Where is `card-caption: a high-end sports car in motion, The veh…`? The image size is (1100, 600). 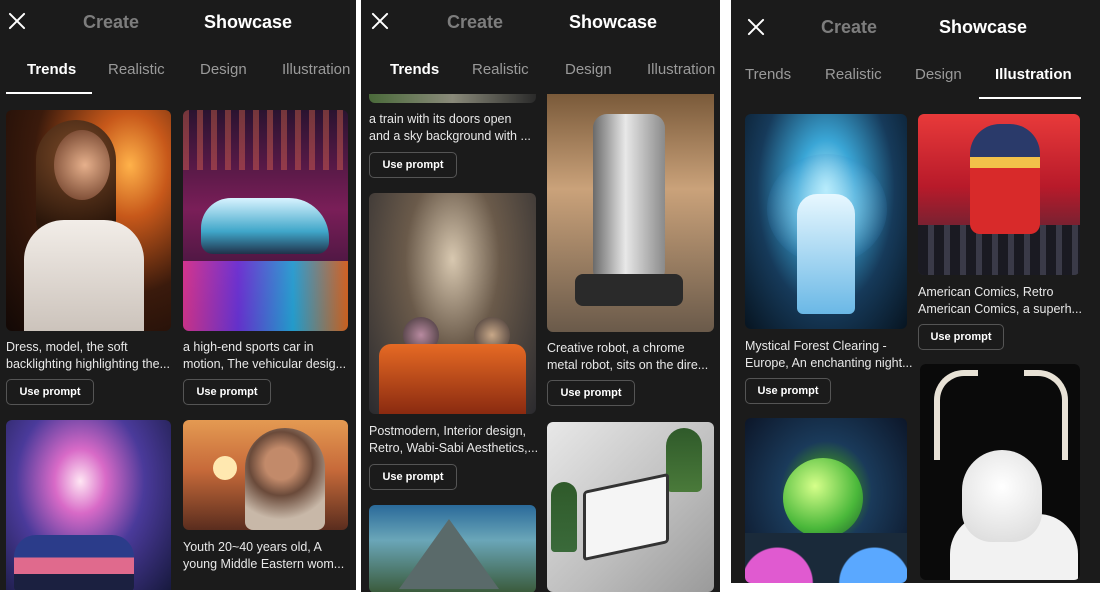
card-caption: a high-end sports car in motion, The veh… is located at coordinates (265, 355).